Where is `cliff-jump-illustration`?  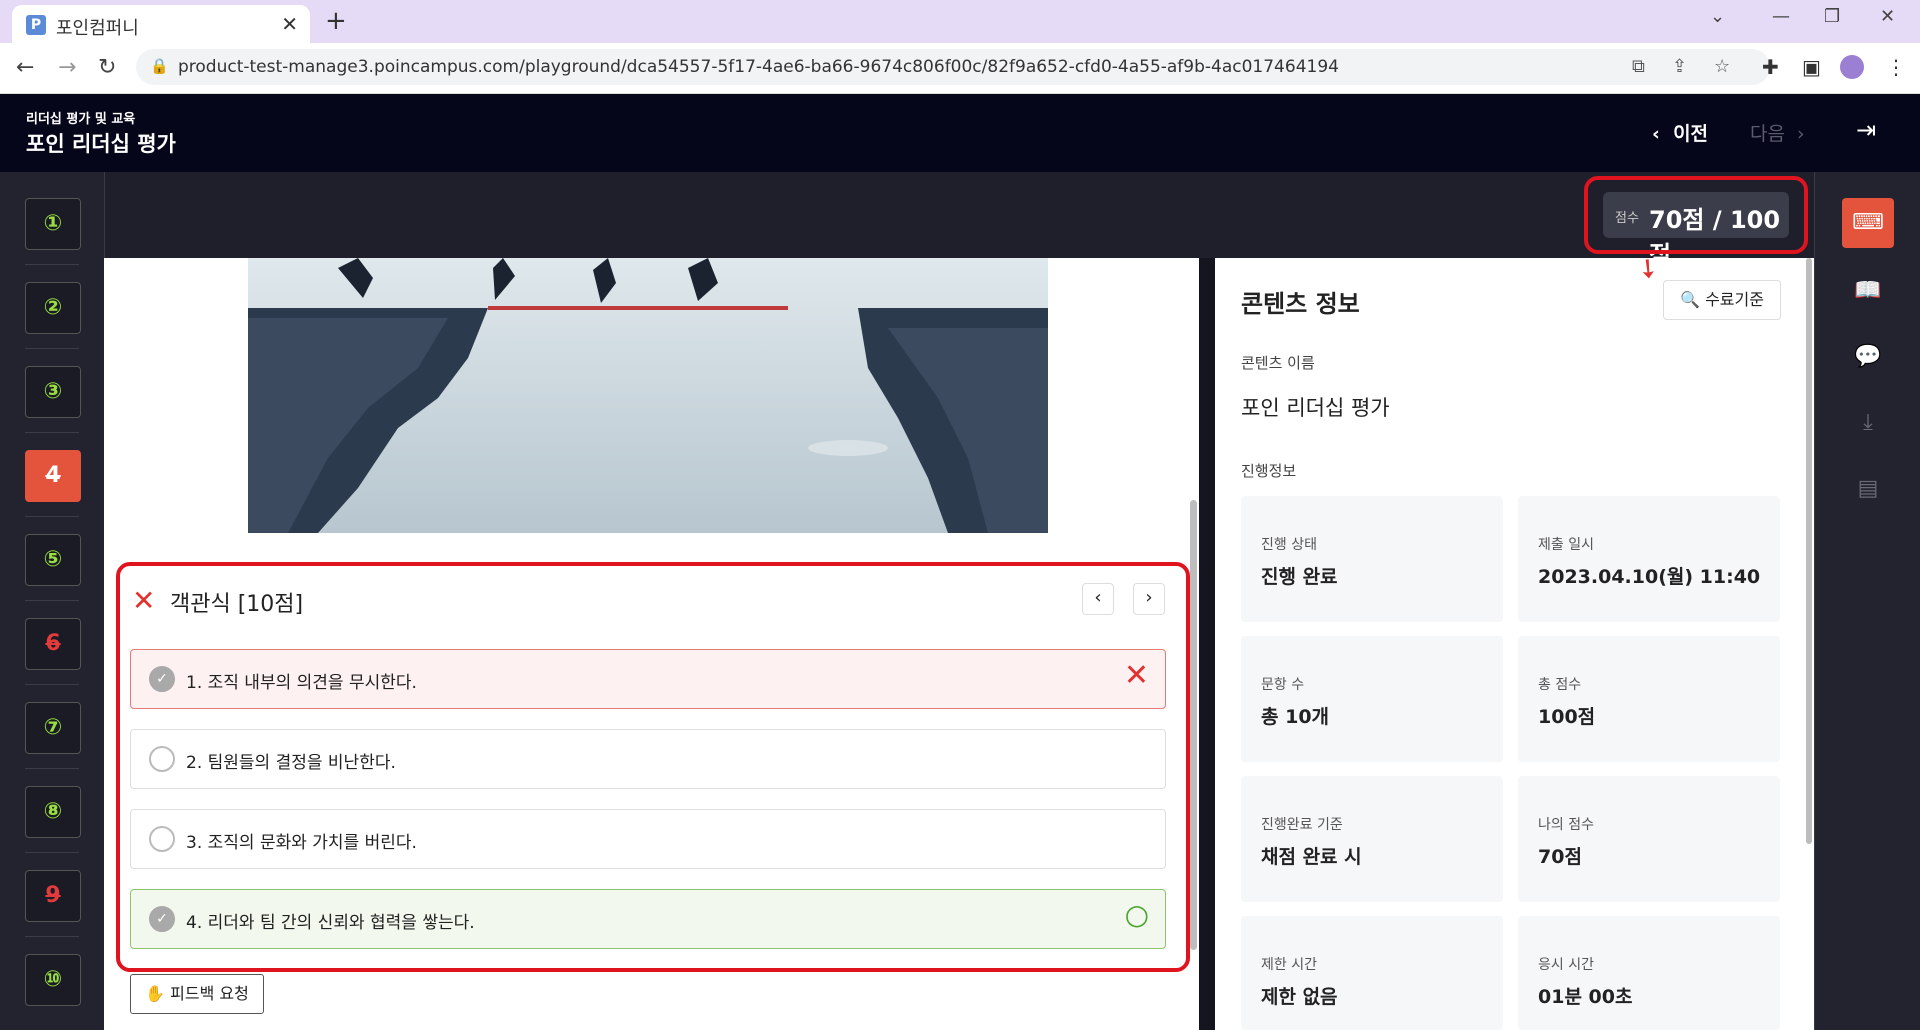
cliff-jump-illustration is located at coordinates (648, 395).